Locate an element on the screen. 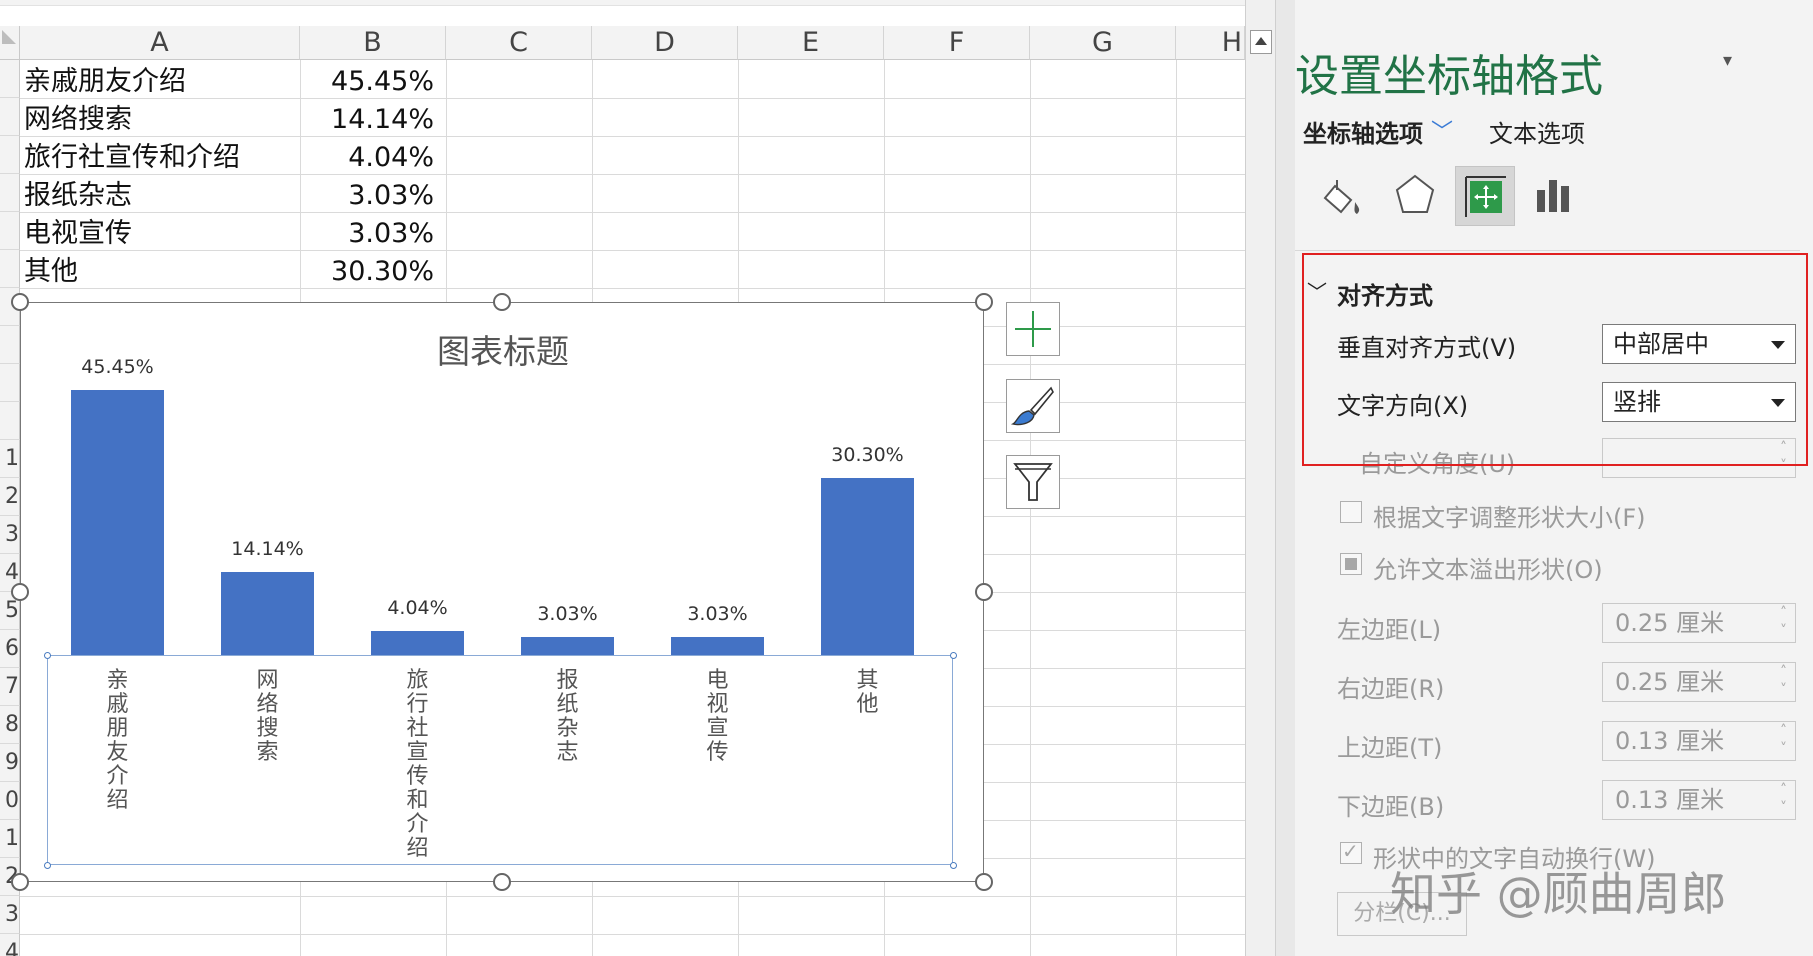 This screenshot has width=1813, height=956. effects-button is located at coordinates (1415, 196).